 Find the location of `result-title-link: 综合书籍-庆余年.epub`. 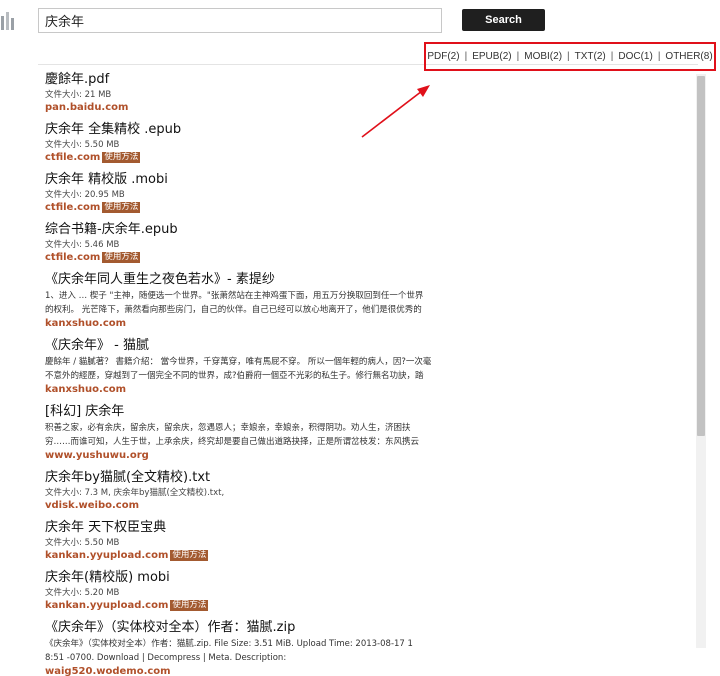

result-title-link: 综合书籍-庆余年.epub is located at coordinates (245, 230).